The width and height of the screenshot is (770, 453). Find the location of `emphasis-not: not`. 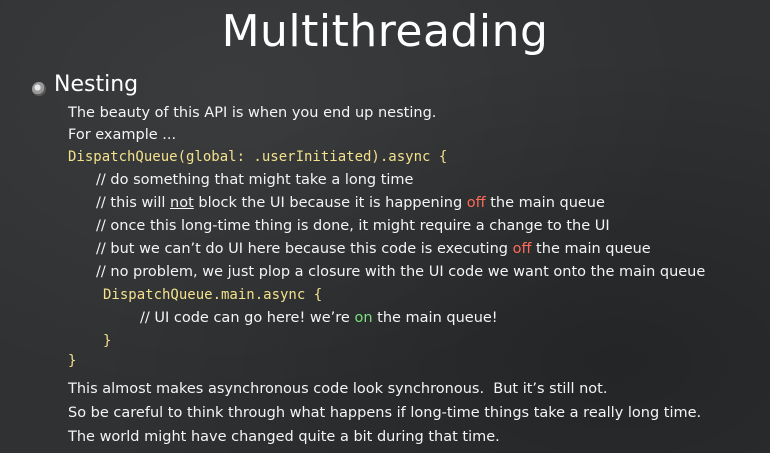

emphasis-not: not is located at coordinates (182, 203).